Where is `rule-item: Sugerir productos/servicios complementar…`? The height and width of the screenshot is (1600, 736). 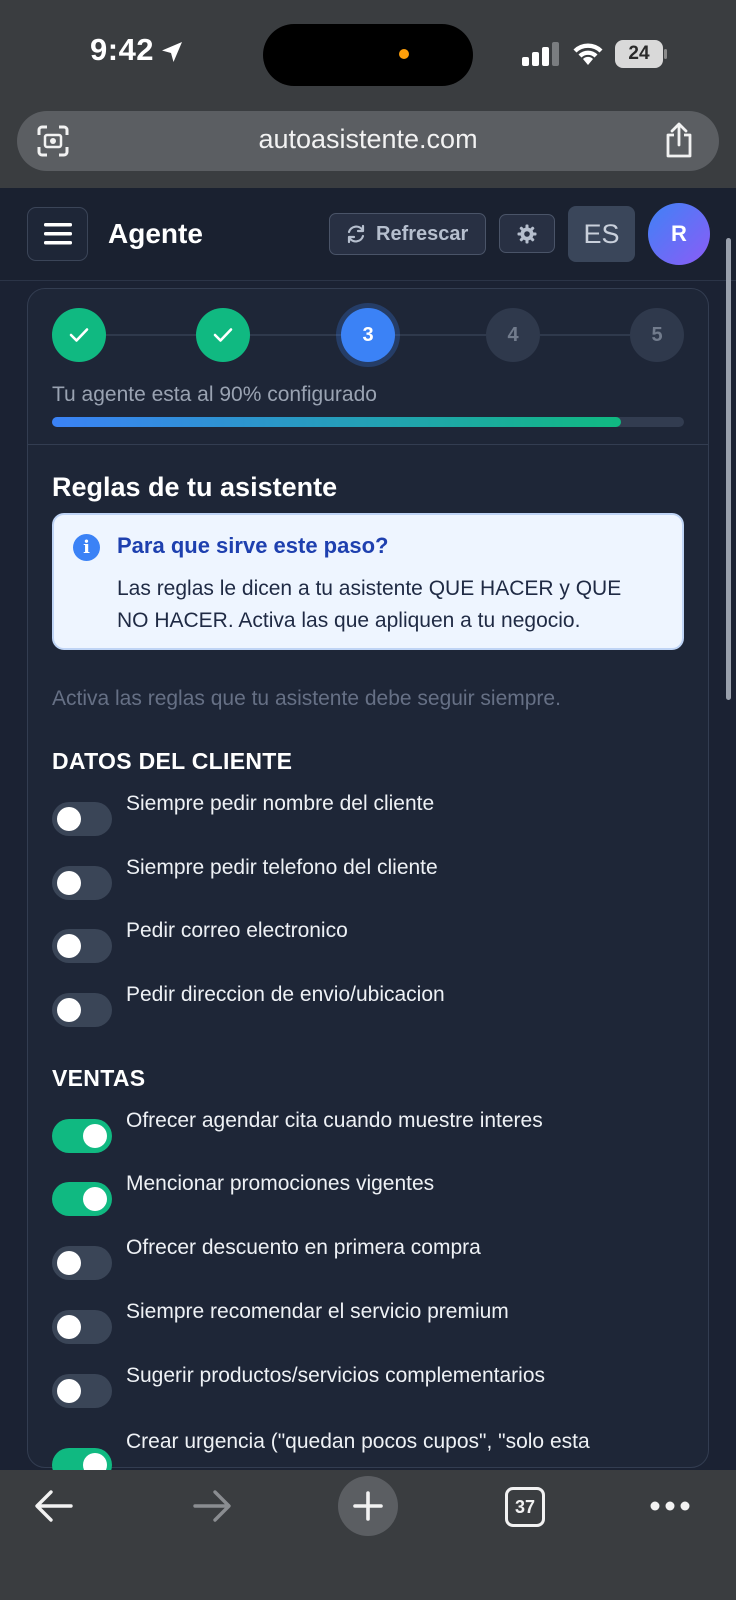 rule-item: Sugerir productos/servicios complementar… is located at coordinates (368, 1389).